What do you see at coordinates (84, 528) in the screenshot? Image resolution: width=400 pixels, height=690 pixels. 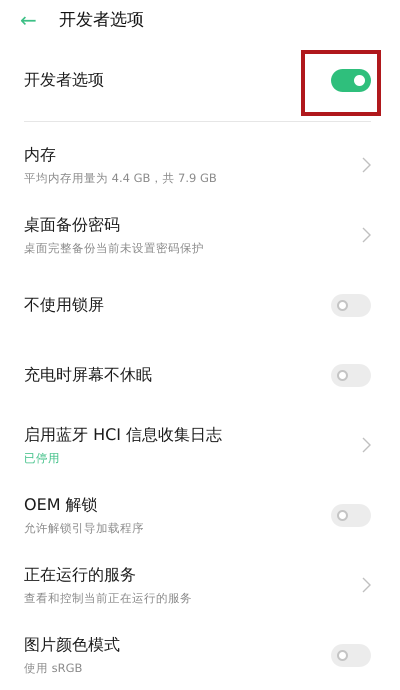 I see `setting-description: 允许解锁引导加载程序` at bounding box center [84, 528].